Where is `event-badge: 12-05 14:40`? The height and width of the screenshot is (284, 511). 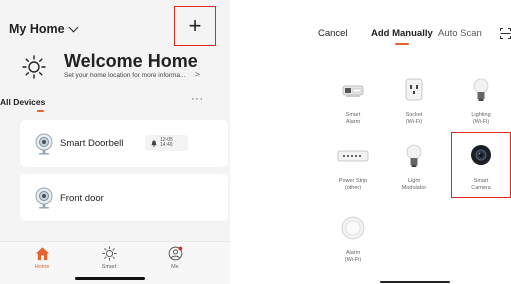
event-badge: 12-05 14:40 is located at coordinates (166, 143).